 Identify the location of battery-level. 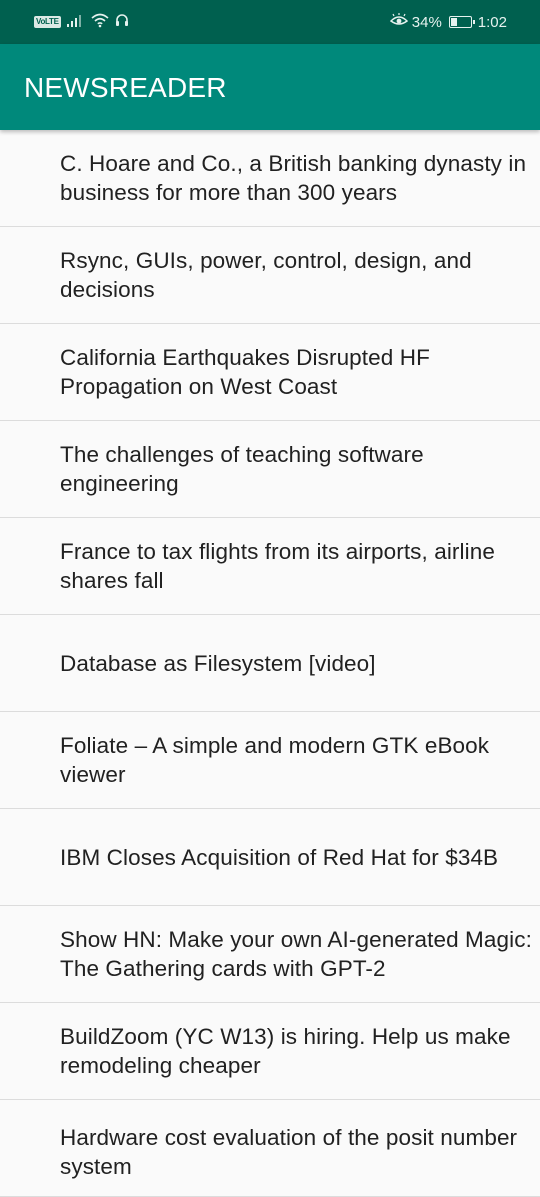
(453, 22).